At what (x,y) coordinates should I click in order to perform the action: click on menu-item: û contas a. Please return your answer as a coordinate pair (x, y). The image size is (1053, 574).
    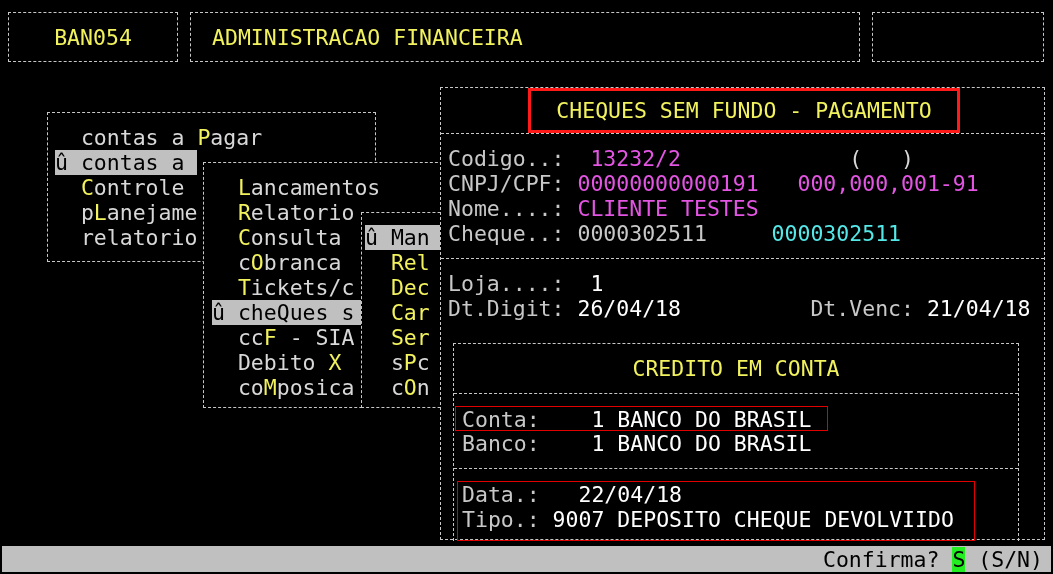
    Looking at the image, I should click on (126, 162).